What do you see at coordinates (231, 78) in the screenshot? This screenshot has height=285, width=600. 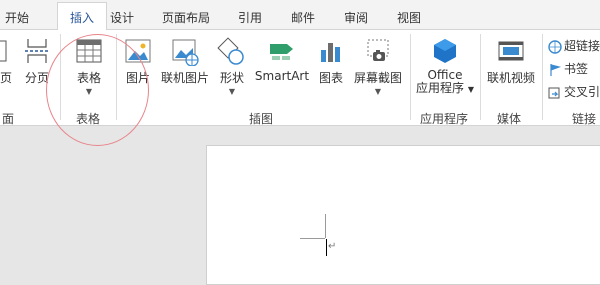 I see `shapes-label: 形状` at bounding box center [231, 78].